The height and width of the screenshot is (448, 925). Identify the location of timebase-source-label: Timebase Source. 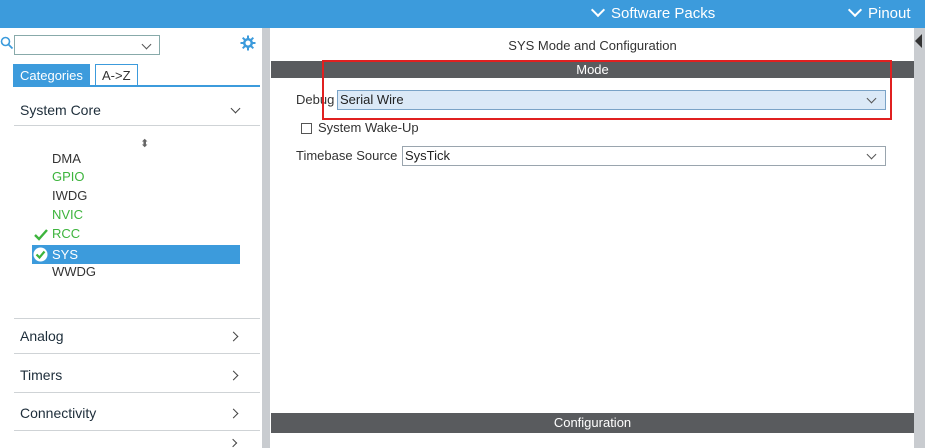
(347, 155).